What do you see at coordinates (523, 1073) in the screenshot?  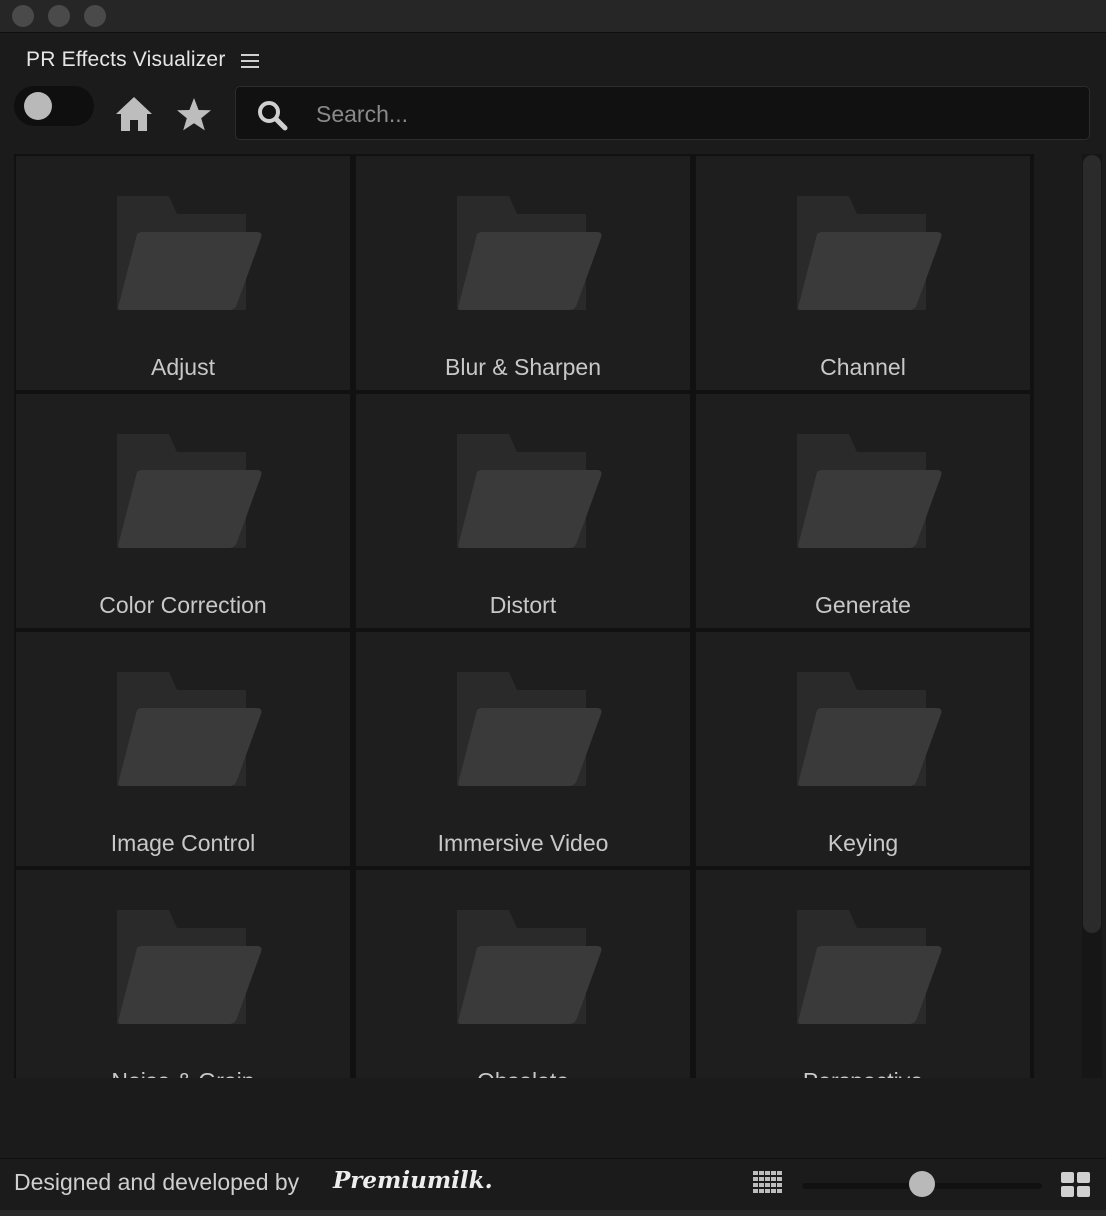 I see `category-label: Obsolete` at bounding box center [523, 1073].